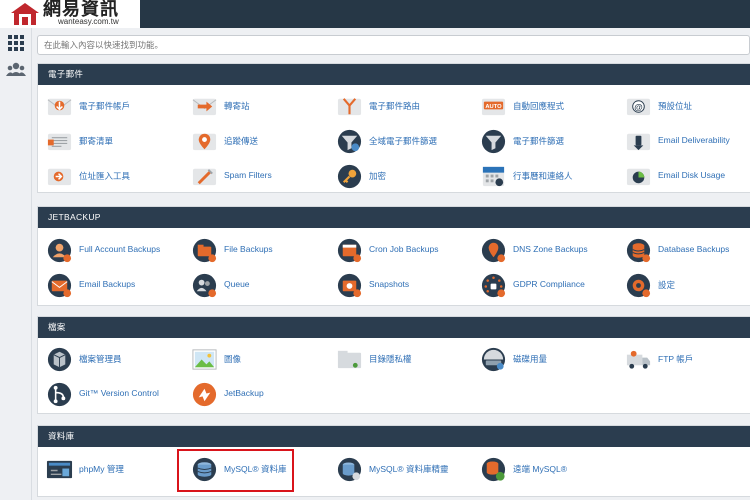 This screenshot has height=500, width=750. Describe the element at coordinates (204, 394) in the screenshot. I see `jetbackup-icon` at that location.